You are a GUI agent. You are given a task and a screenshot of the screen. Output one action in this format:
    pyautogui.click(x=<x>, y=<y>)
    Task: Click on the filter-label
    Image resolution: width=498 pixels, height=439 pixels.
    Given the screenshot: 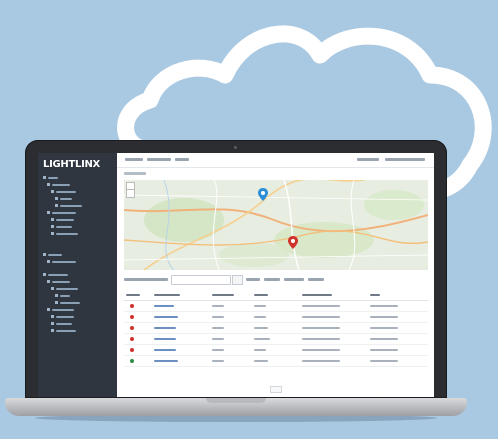 What is the action you would take?
    pyautogui.click(x=146, y=279)
    